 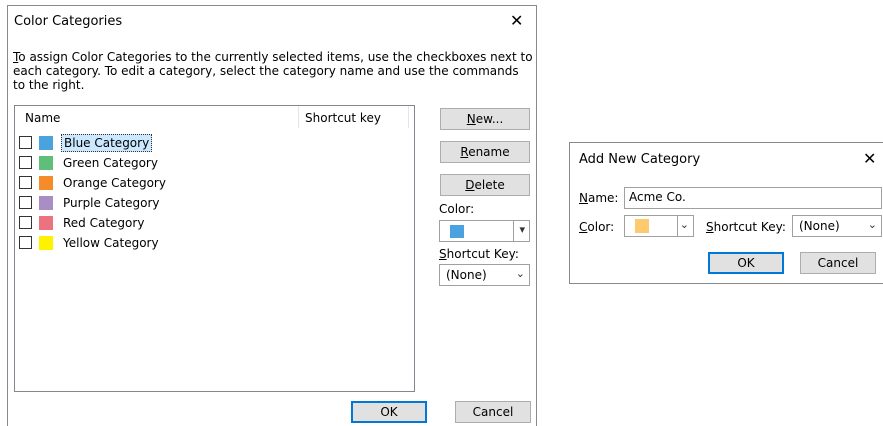 What do you see at coordinates (657, 197) in the screenshot?
I see `name-value: Acme Co.` at bounding box center [657, 197].